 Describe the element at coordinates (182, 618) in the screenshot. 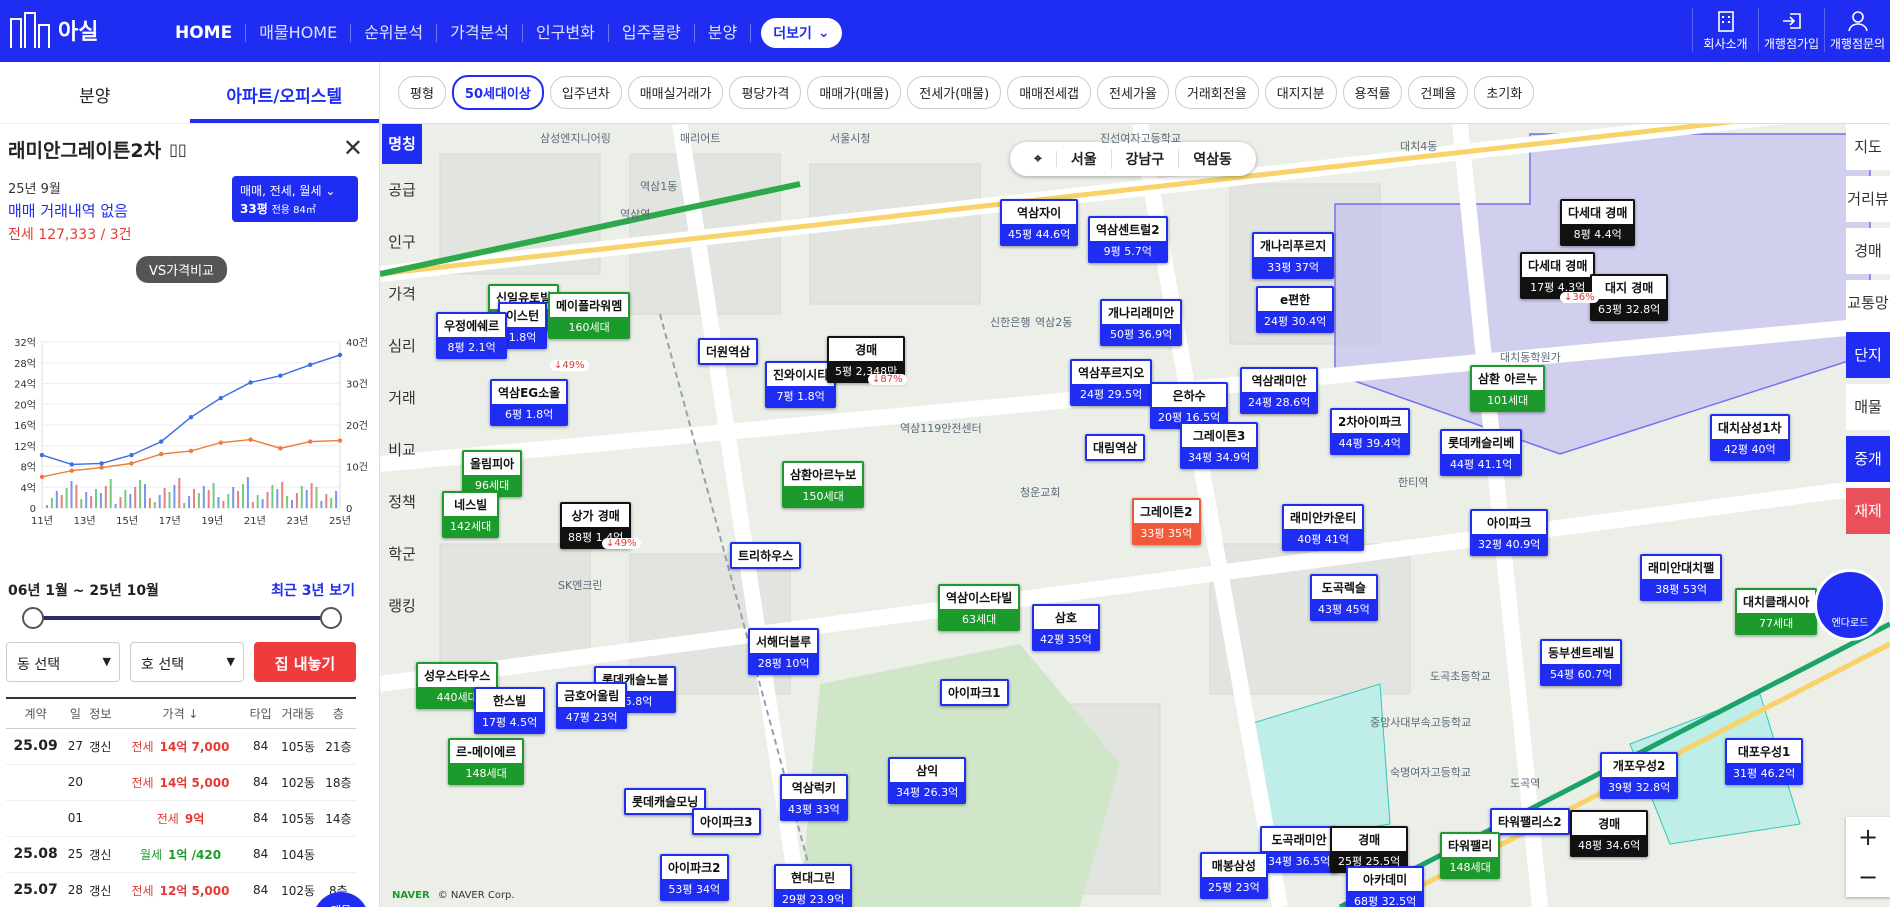

I see `period-range-slider` at that location.